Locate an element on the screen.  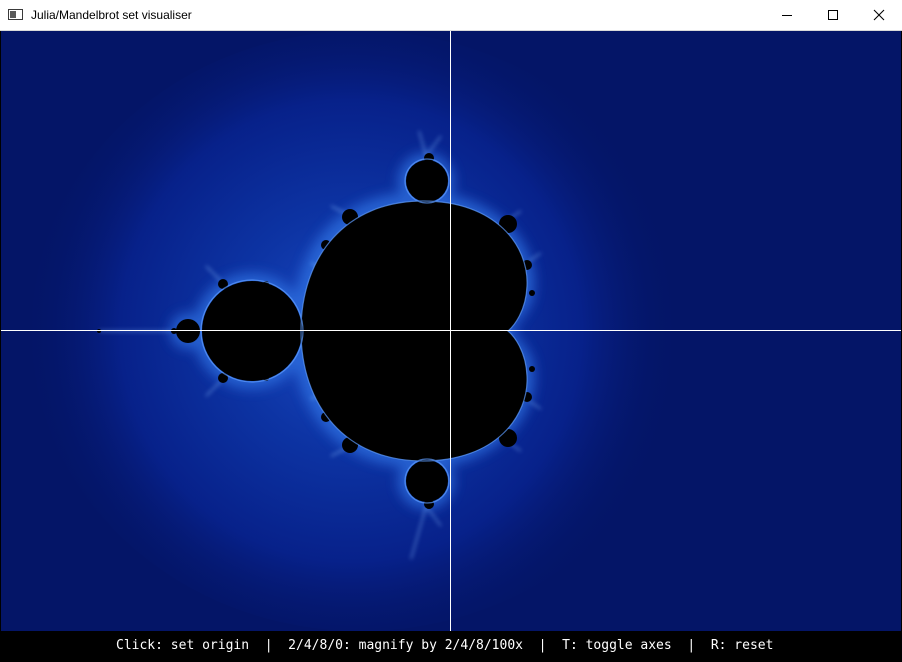
maximize-icon is located at coordinates (833, 15).